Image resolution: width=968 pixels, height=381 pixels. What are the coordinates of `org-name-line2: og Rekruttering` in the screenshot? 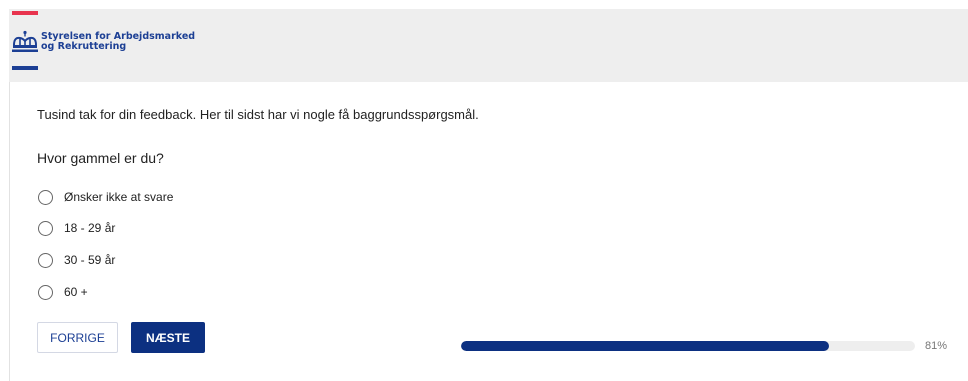 It's located at (84, 46).